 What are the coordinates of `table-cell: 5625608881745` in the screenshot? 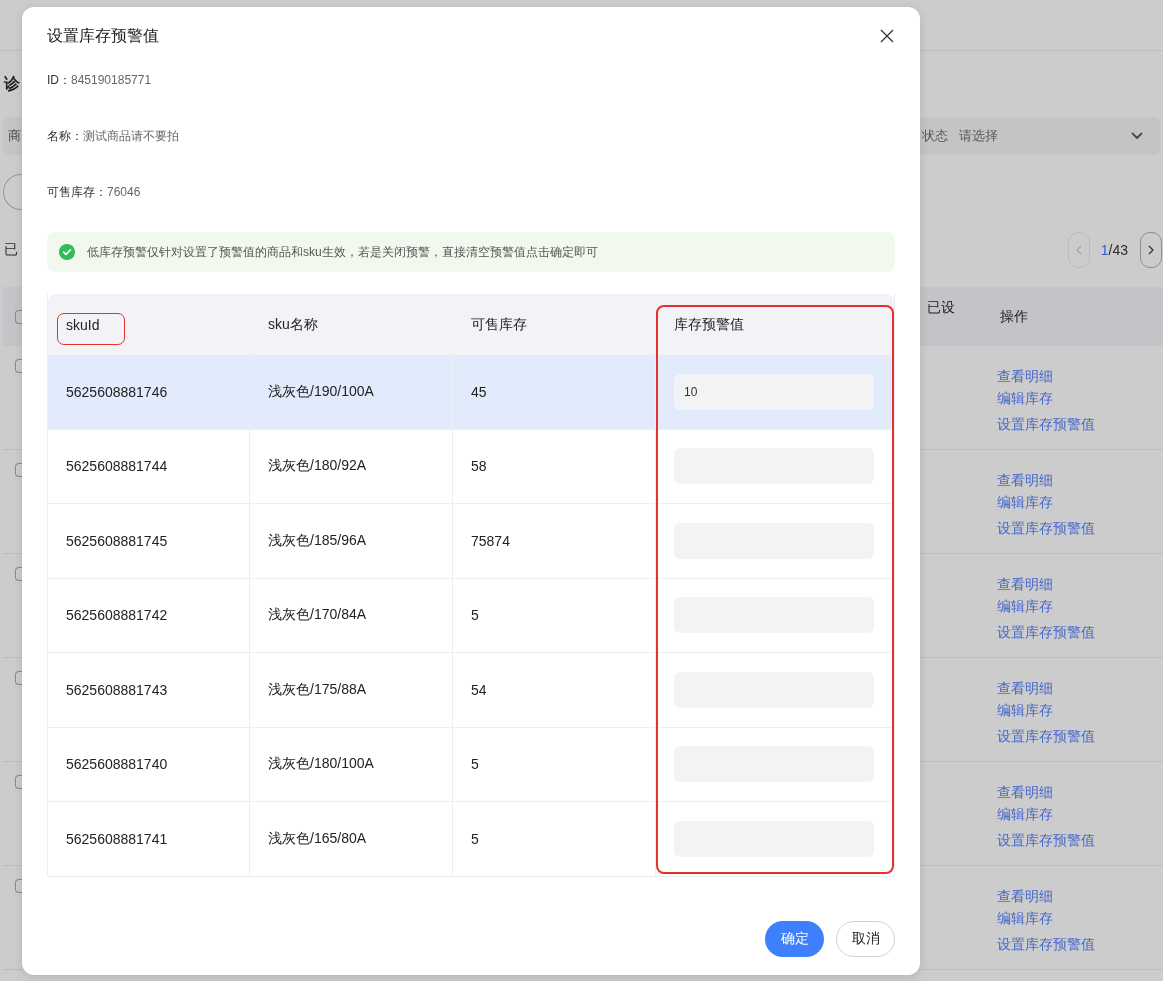 It's located at (117, 540).